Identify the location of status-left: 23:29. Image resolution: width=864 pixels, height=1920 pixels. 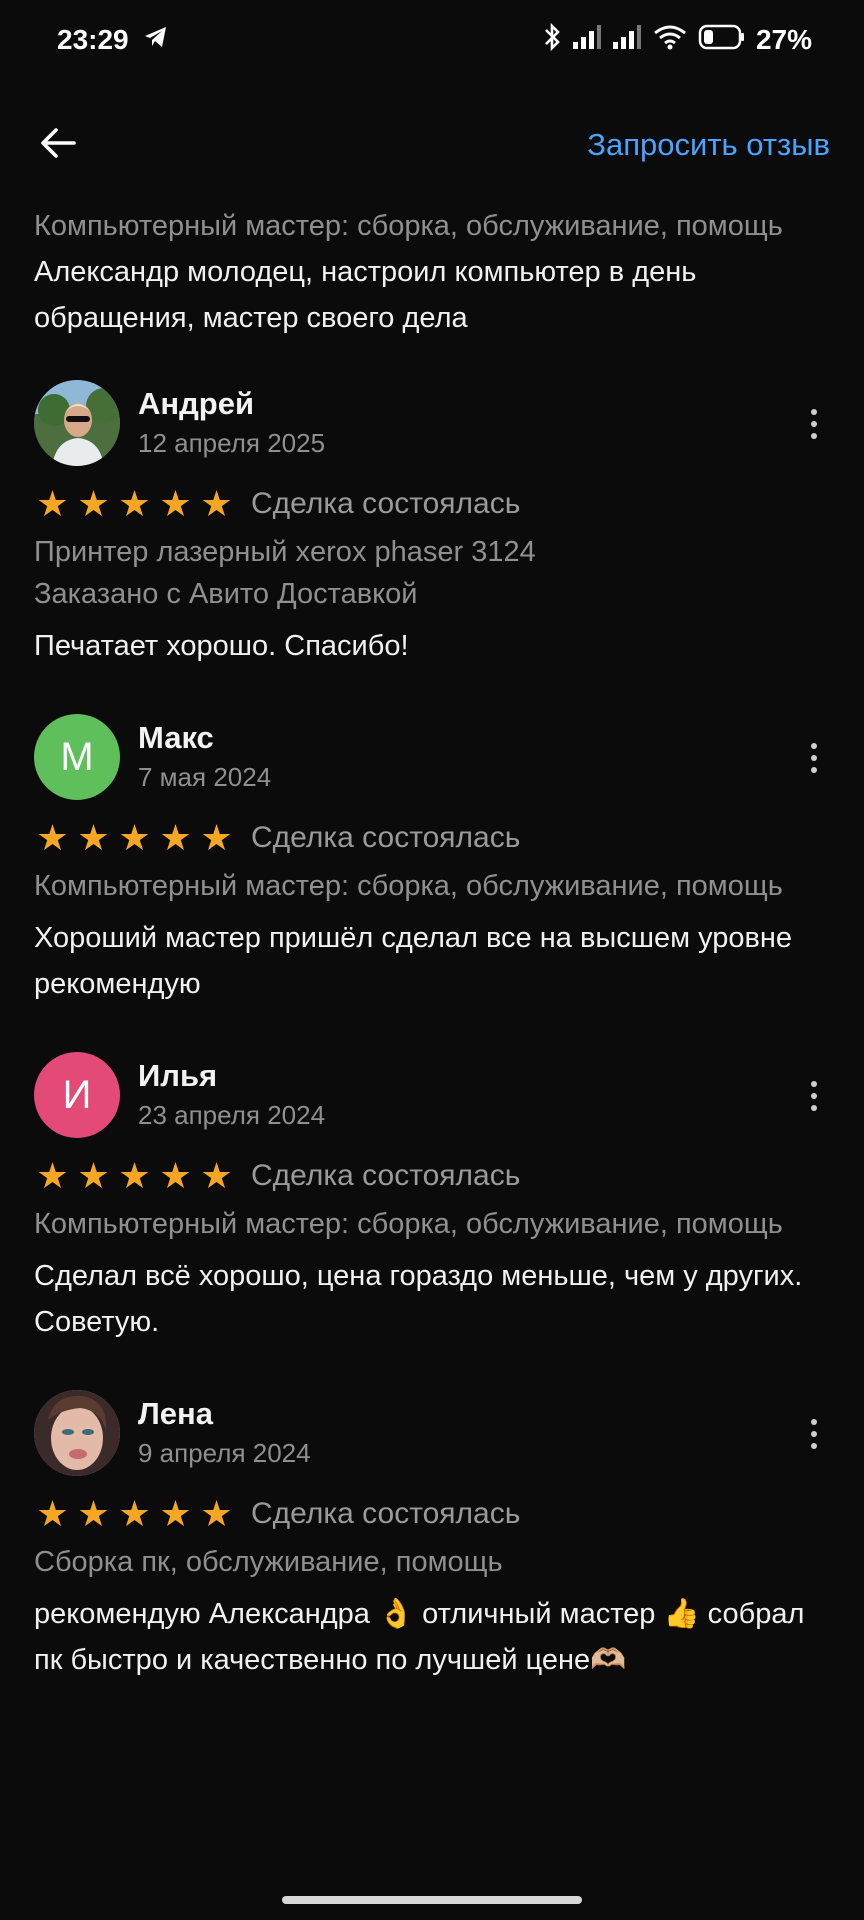
(113, 40).